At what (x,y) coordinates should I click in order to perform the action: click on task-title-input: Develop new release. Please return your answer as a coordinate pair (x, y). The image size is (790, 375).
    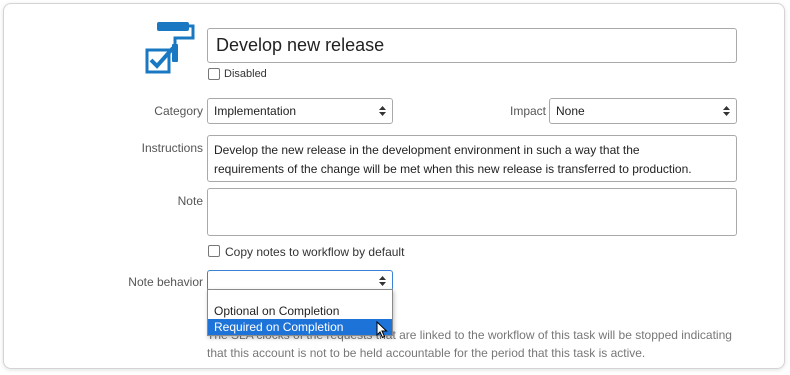
    Looking at the image, I should click on (472, 45).